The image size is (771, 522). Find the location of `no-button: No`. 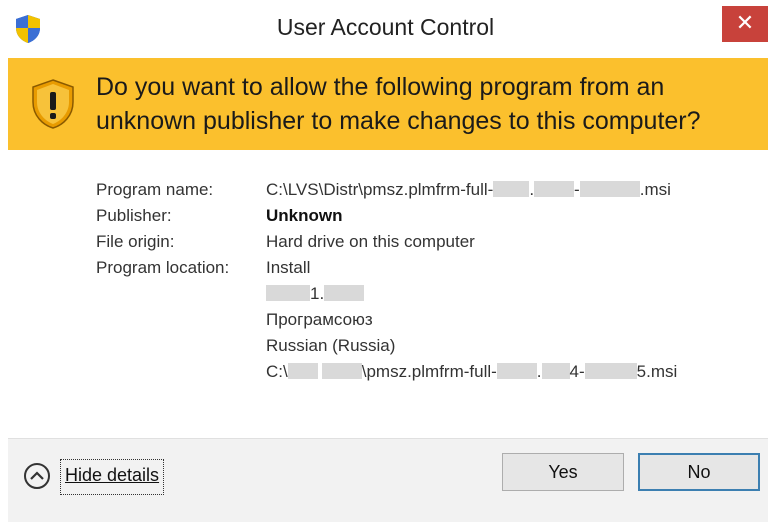

no-button: No is located at coordinates (699, 472).